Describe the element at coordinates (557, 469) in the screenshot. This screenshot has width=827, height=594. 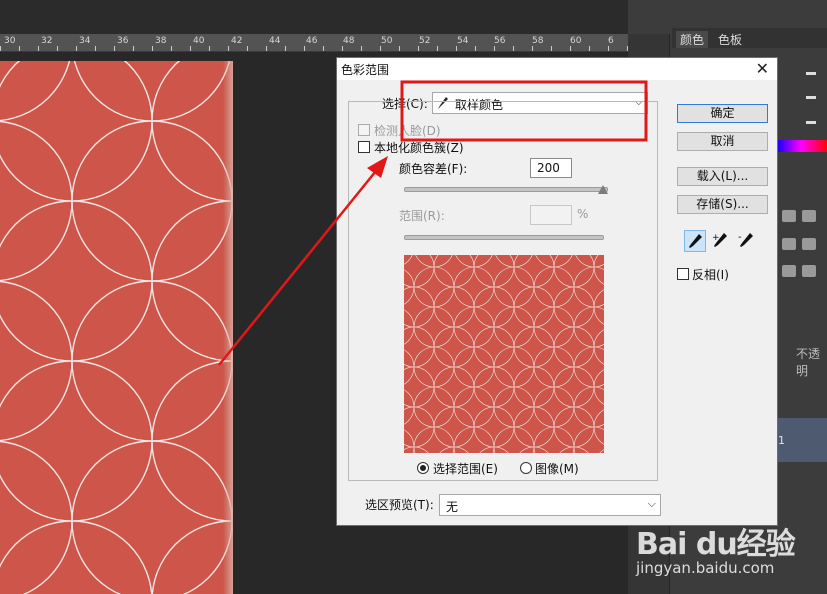
I see `image-radio-label: 图像(M)` at that location.